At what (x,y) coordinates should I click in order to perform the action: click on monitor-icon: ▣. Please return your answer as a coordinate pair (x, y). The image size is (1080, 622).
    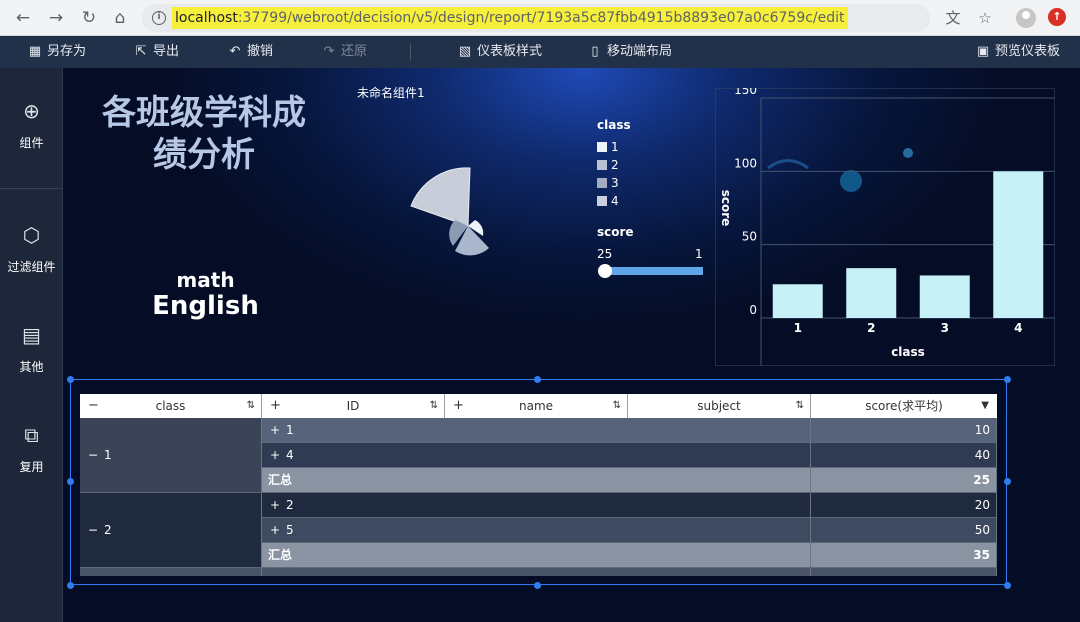
    Looking at the image, I should click on (983, 51).